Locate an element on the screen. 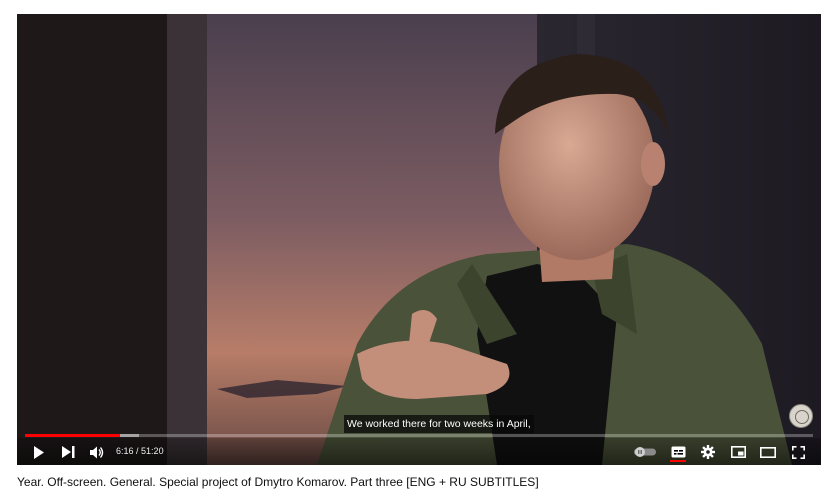  autoplay-toggle-icon is located at coordinates (645, 452).